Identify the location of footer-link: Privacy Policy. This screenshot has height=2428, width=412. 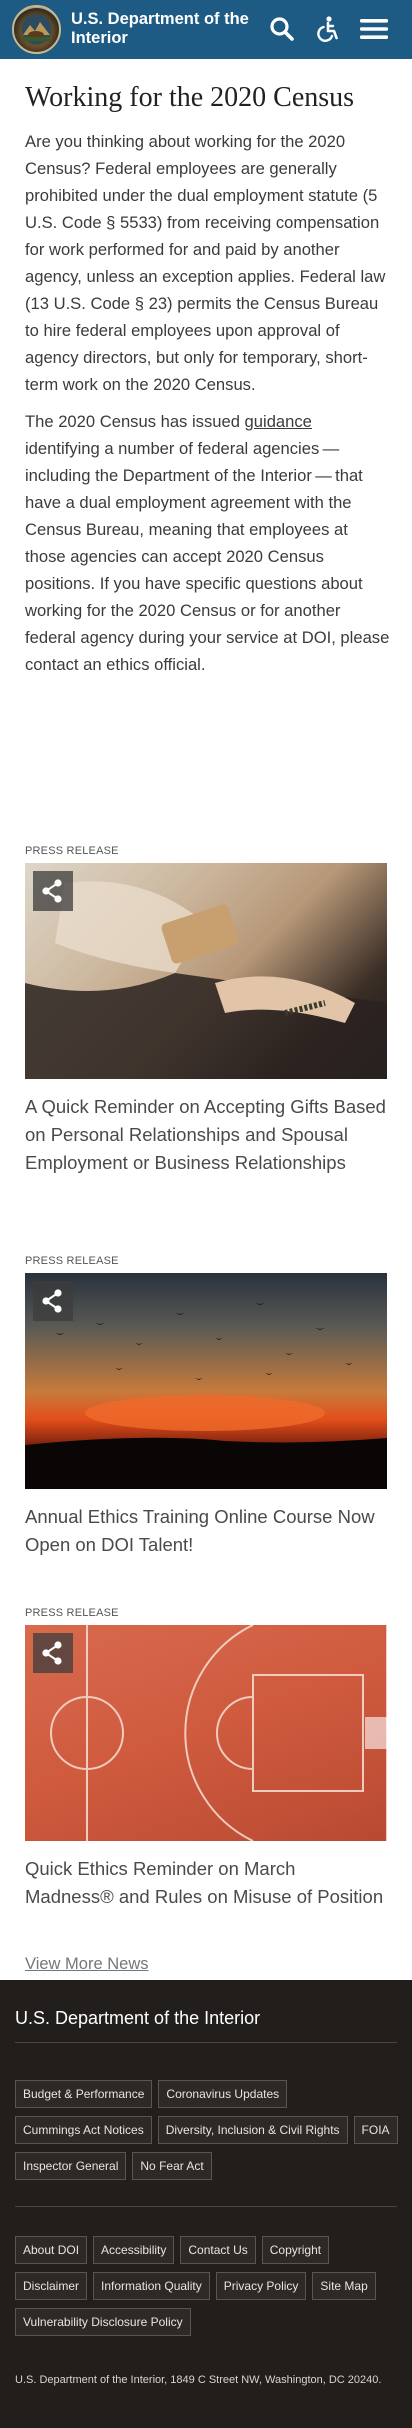
(261, 2286).